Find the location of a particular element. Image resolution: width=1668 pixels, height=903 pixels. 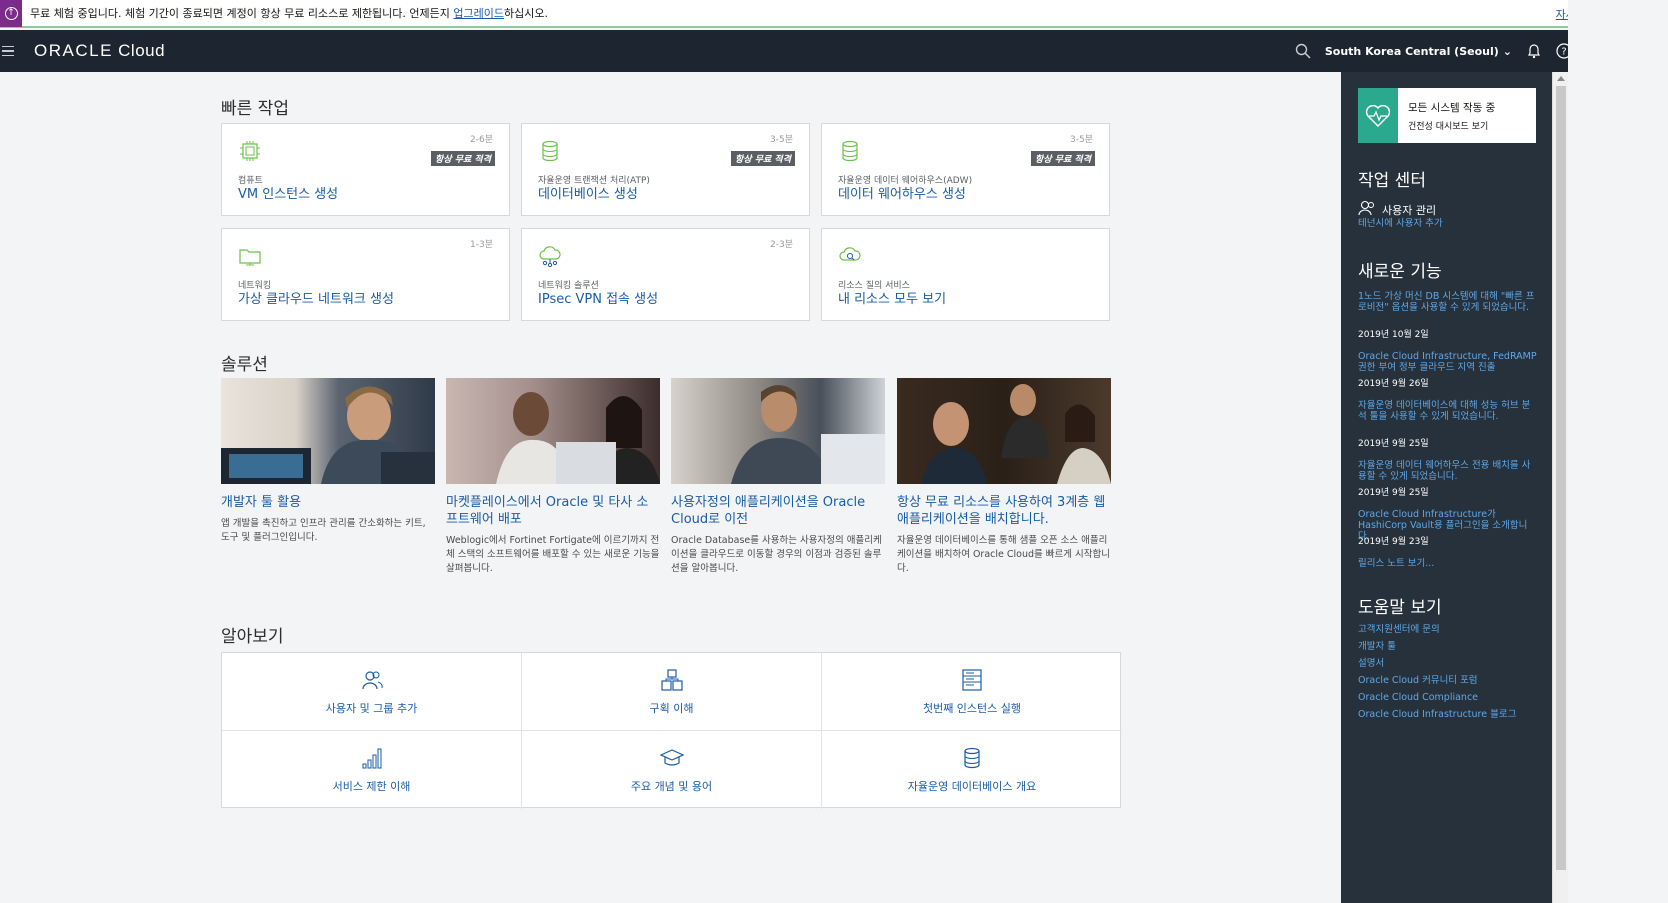

bell-icon is located at coordinates (1534, 51).